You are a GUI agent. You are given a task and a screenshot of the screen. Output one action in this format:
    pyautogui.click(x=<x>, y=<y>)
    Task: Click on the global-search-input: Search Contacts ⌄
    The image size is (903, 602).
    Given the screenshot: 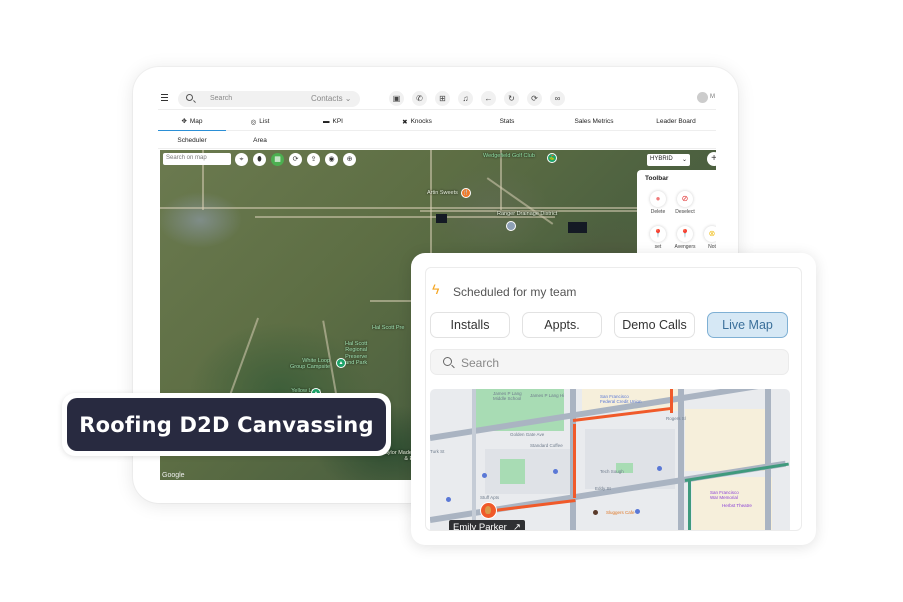 What is the action you would take?
    pyautogui.click(x=269, y=99)
    